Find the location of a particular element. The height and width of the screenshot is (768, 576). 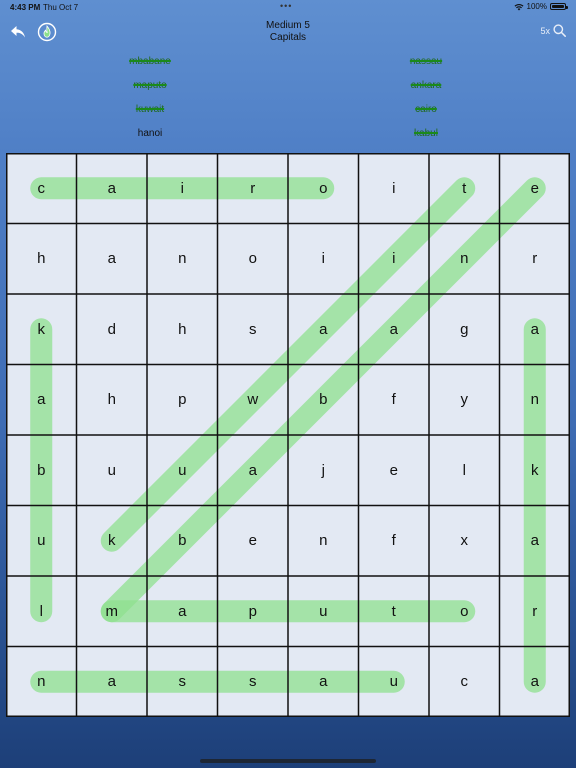

back-arrow-icon is located at coordinates (18, 32).